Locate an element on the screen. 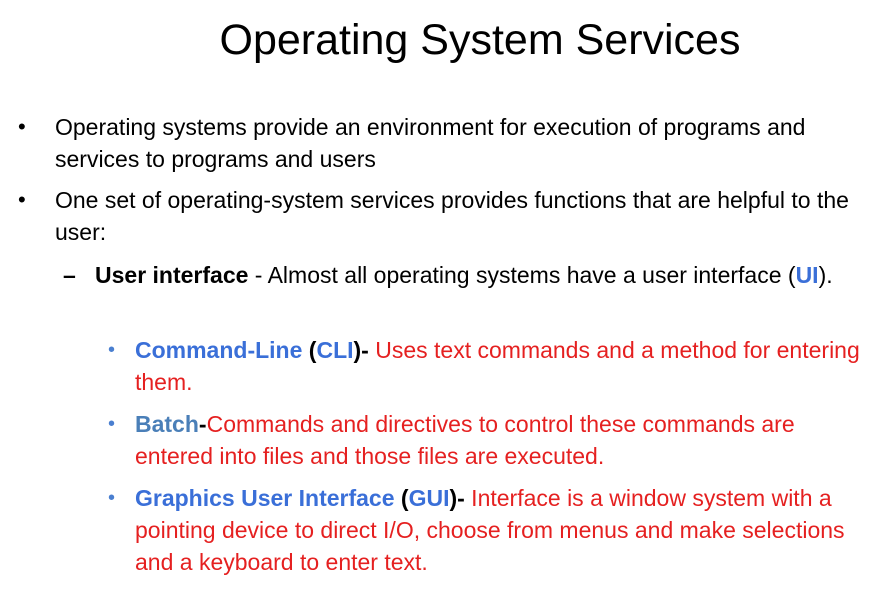 This screenshot has height=595, width=888. term-gui: Graphics User Interface is located at coordinates (265, 498).